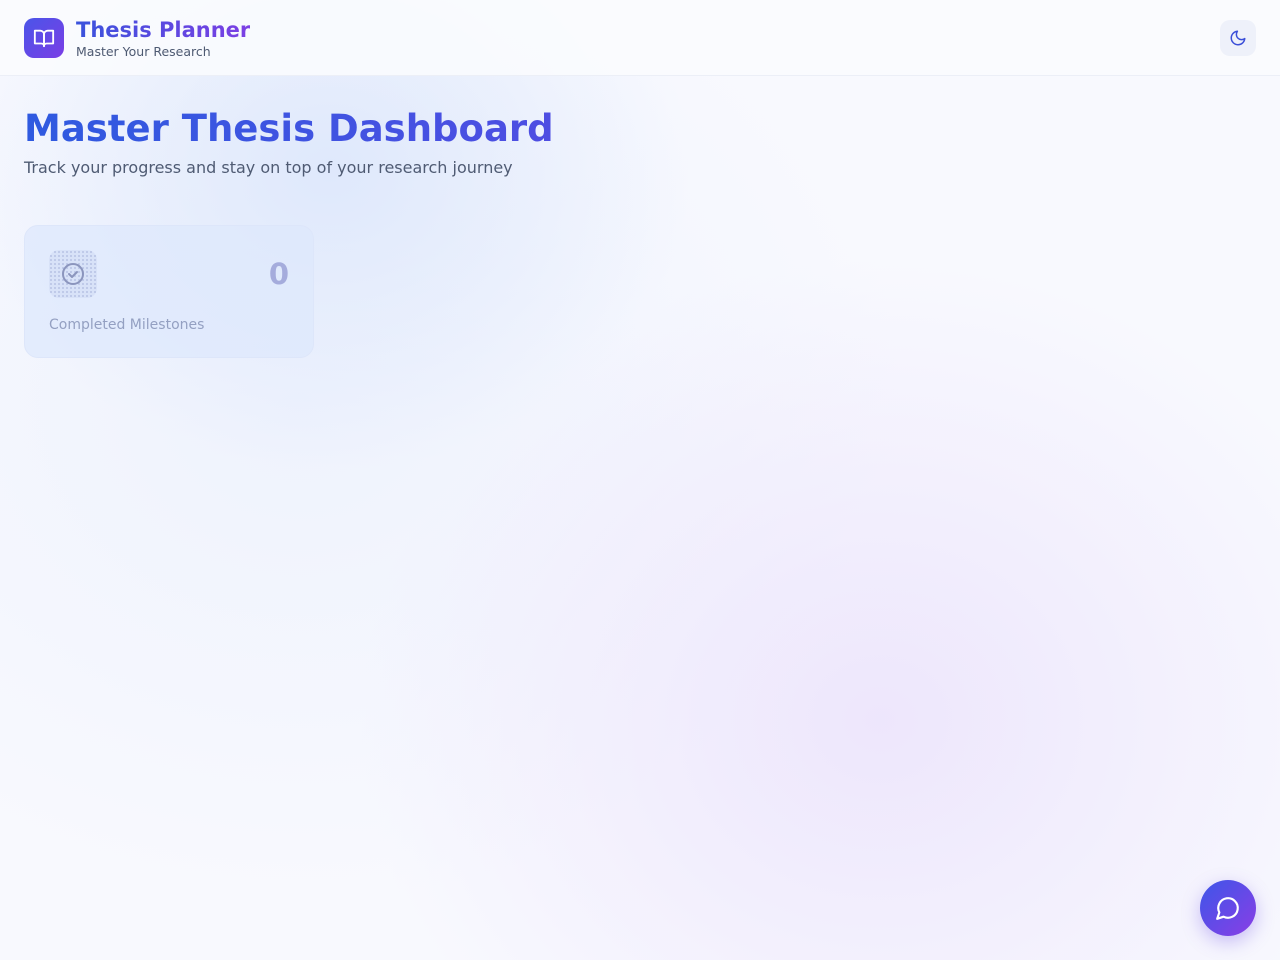  What do you see at coordinates (278, 274) in the screenshot?
I see `stat-value: 0` at bounding box center [278, 274].